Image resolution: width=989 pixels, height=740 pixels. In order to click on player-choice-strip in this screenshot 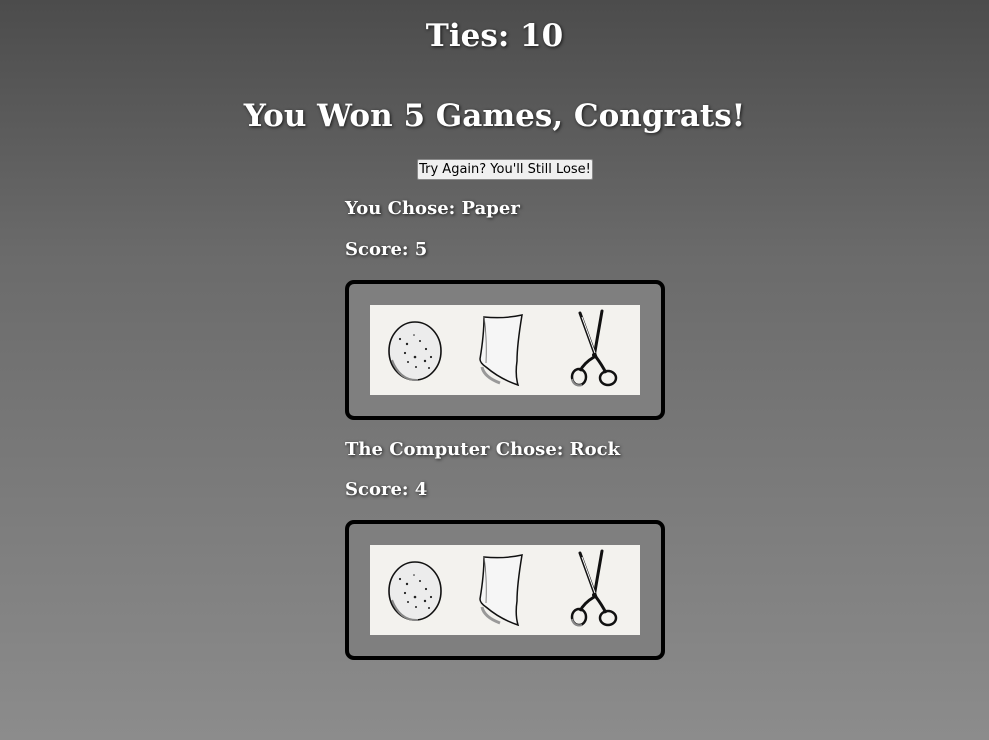, I will do `click(505, 350)`.